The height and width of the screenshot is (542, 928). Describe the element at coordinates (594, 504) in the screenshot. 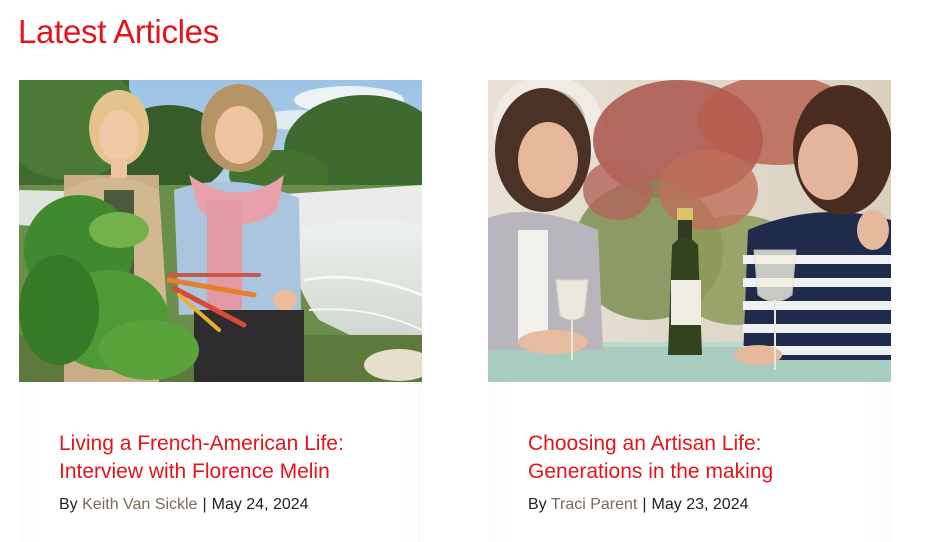

I see `author-link: Traci Parent` at that location.